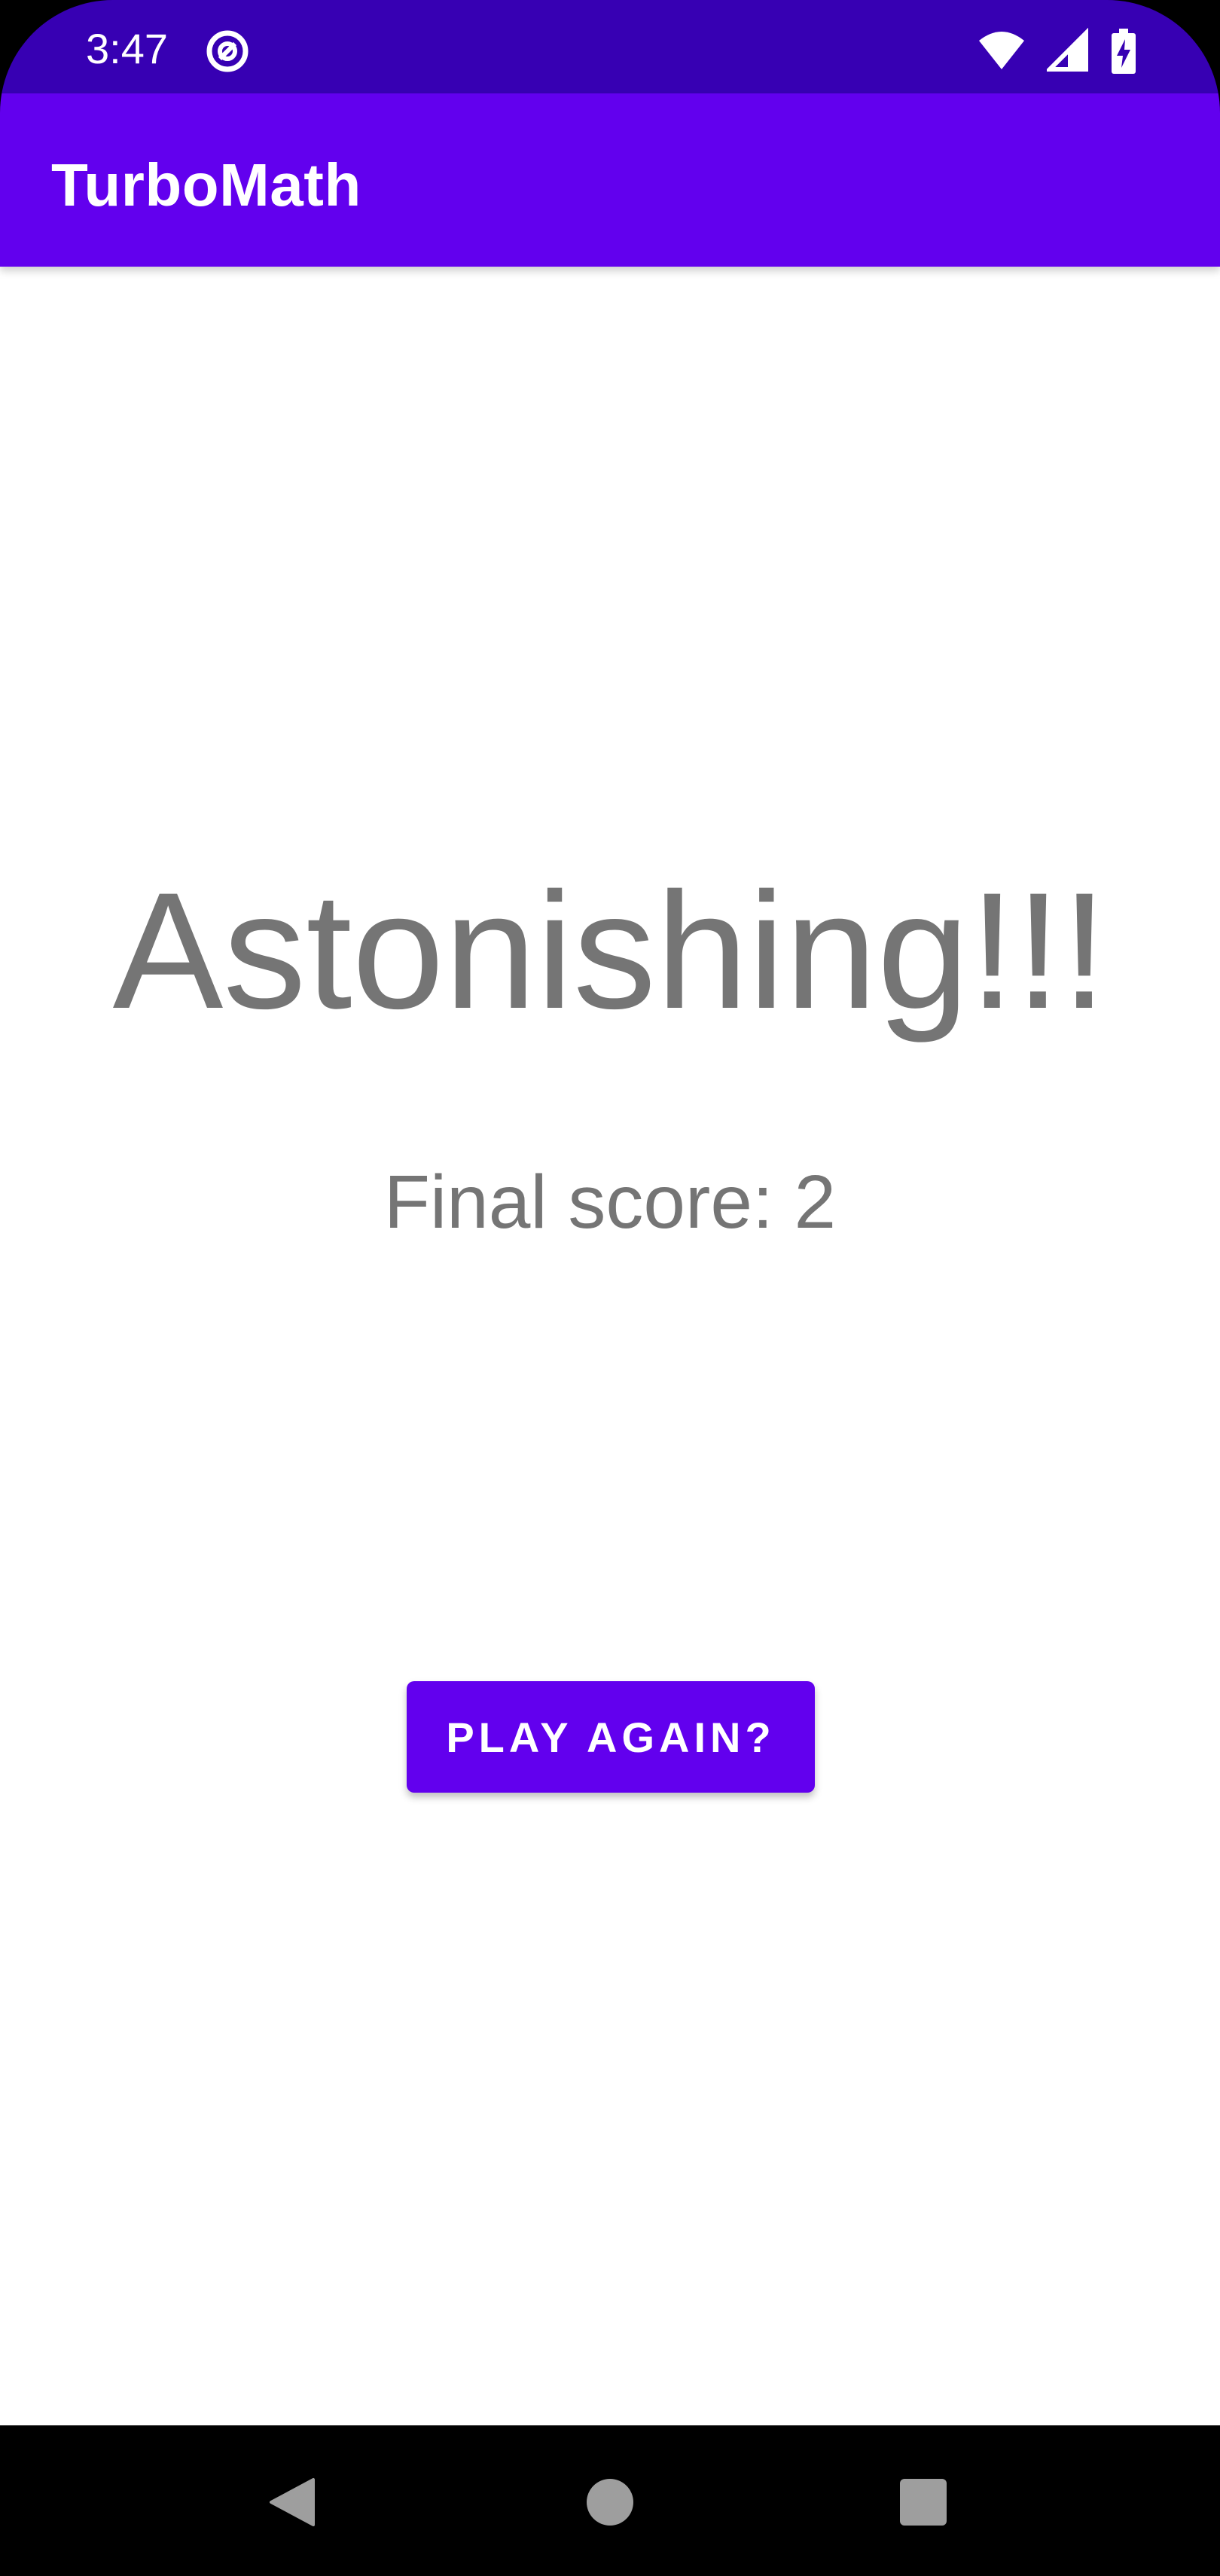  I want to click on data-saver-icon, so click(227, 51).